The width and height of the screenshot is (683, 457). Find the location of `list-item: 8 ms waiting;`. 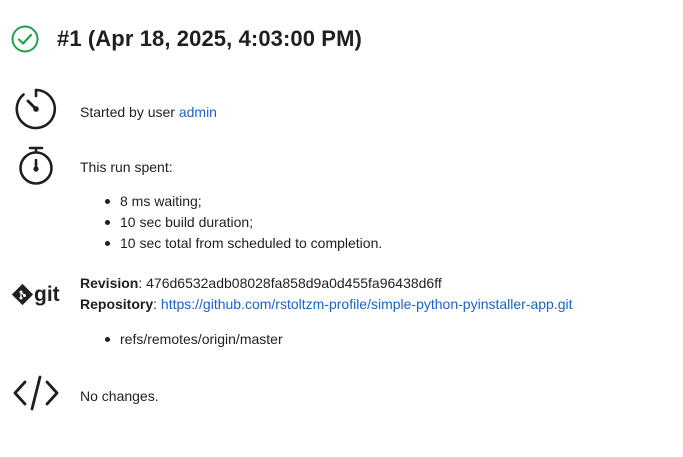

list-item: 8 ms waiting; is located at coordinates (243, 201).